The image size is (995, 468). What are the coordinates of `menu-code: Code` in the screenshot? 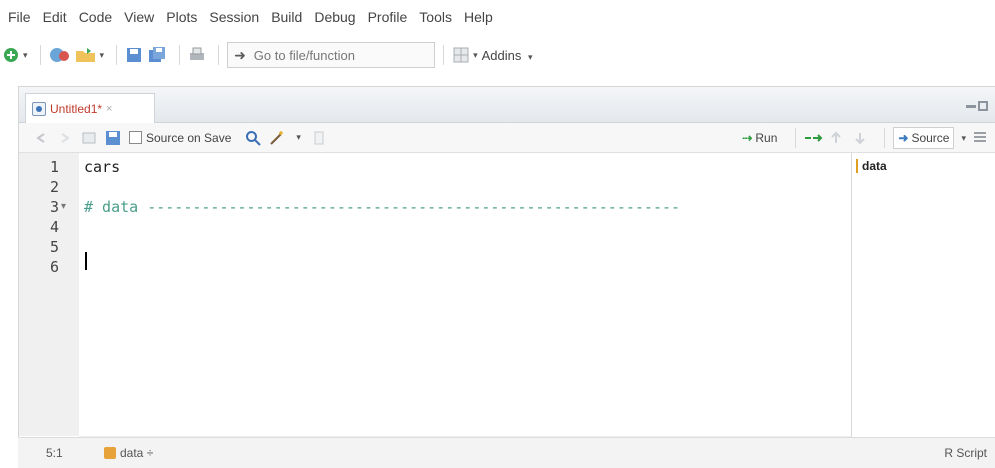 It's located at (95, 17).